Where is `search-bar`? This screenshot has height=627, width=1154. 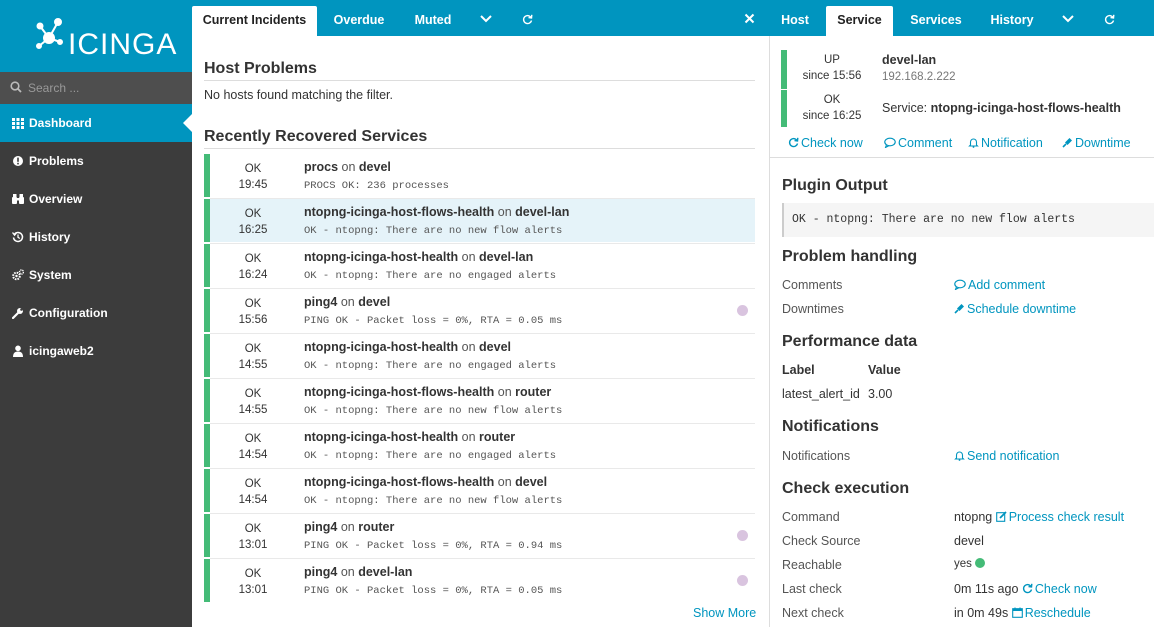
search-bar is located at coordinates (96, 88).